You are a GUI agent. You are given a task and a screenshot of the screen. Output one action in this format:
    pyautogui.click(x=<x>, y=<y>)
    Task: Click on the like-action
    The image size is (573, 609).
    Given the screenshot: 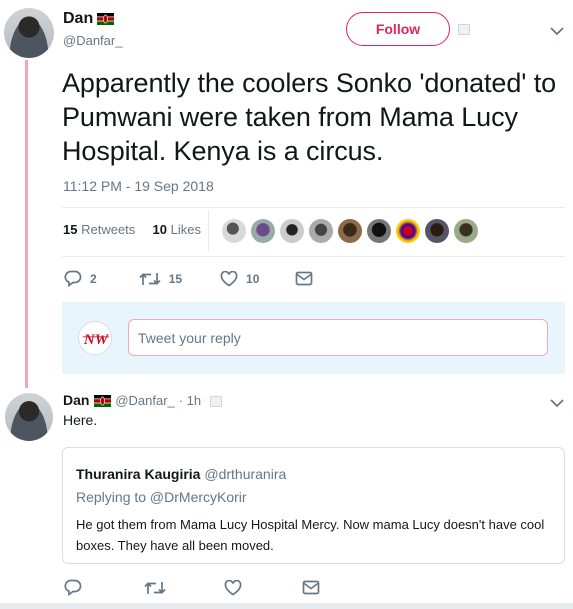 What is the action you would take?
    pyautogui.click(x=233, y=587)
    